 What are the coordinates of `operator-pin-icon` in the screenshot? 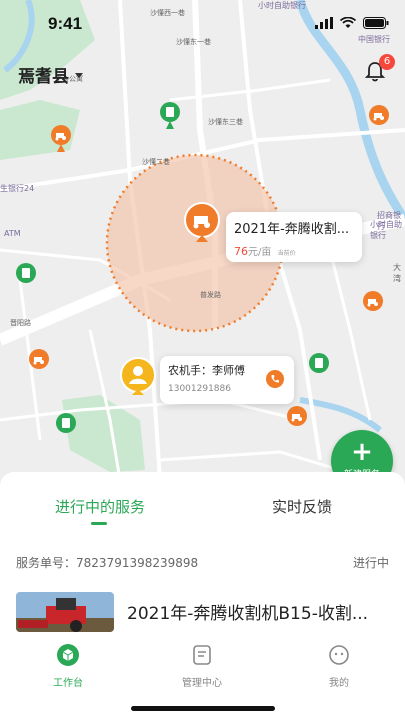 It's located at (138, 378).